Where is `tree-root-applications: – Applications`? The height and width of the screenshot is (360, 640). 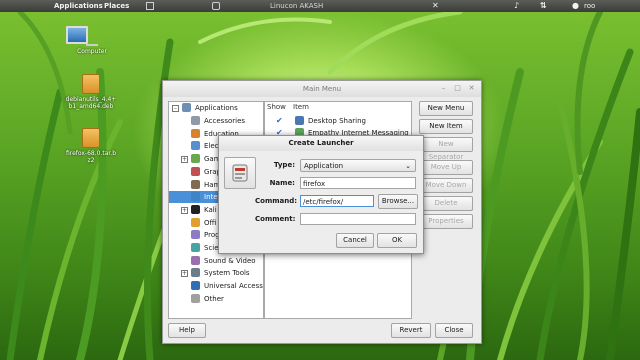 tree-root-applications: – Applications is located at coordinates (216, 108).